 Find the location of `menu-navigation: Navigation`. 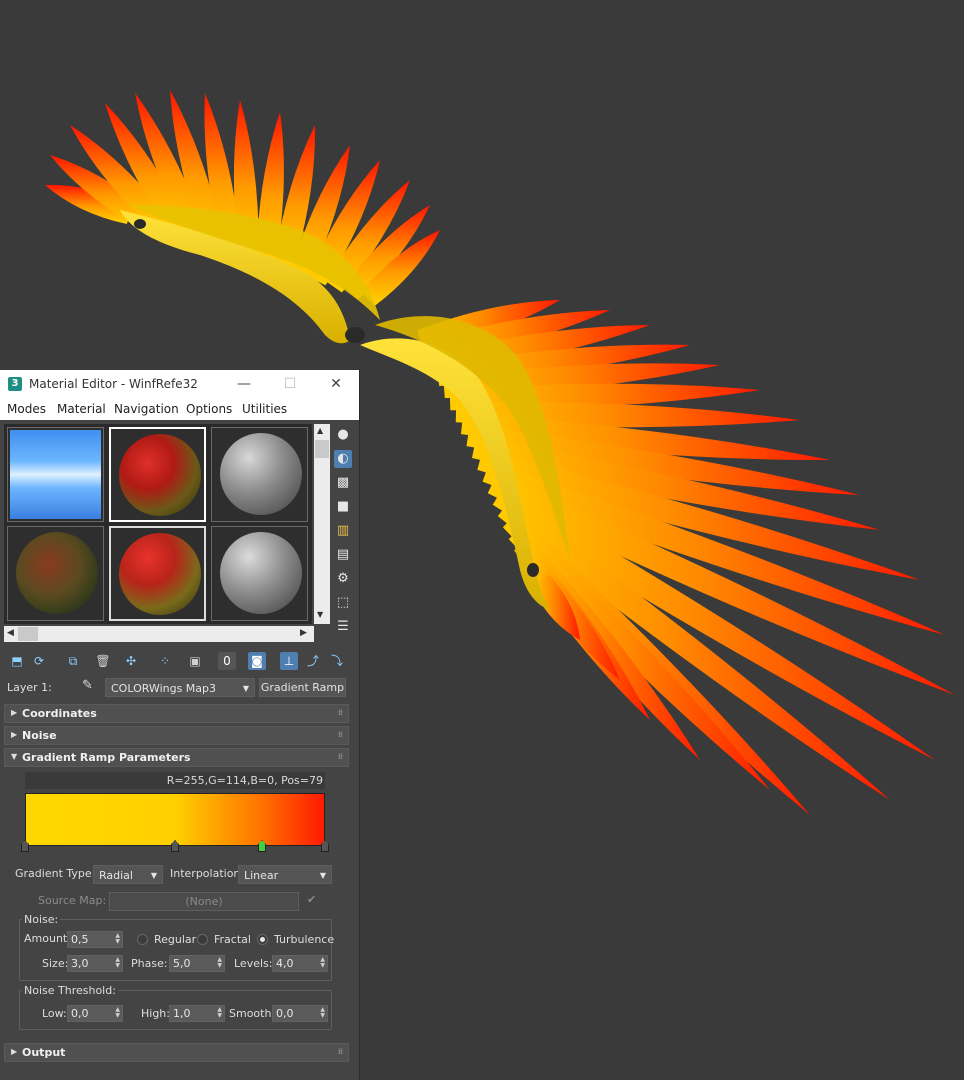

menu-navigation: Navigation is located at coordinates (146, 409).